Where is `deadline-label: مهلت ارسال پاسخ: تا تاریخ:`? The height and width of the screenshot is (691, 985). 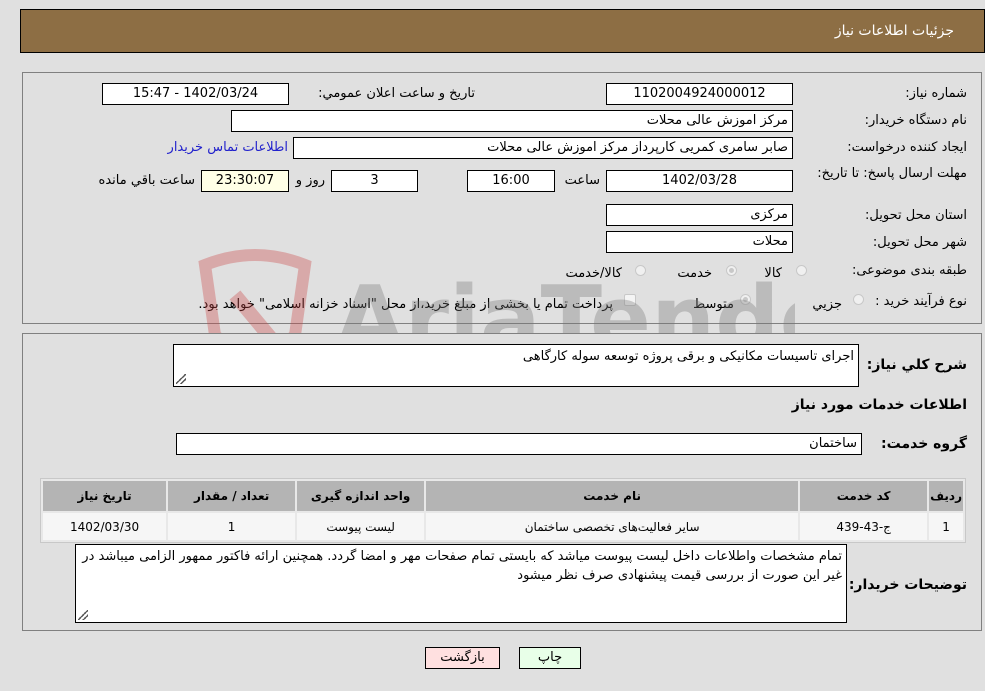 deadline-label: مهلت ارسال پاسخ: تا تاریخ: is located at coordinates (892, 173).